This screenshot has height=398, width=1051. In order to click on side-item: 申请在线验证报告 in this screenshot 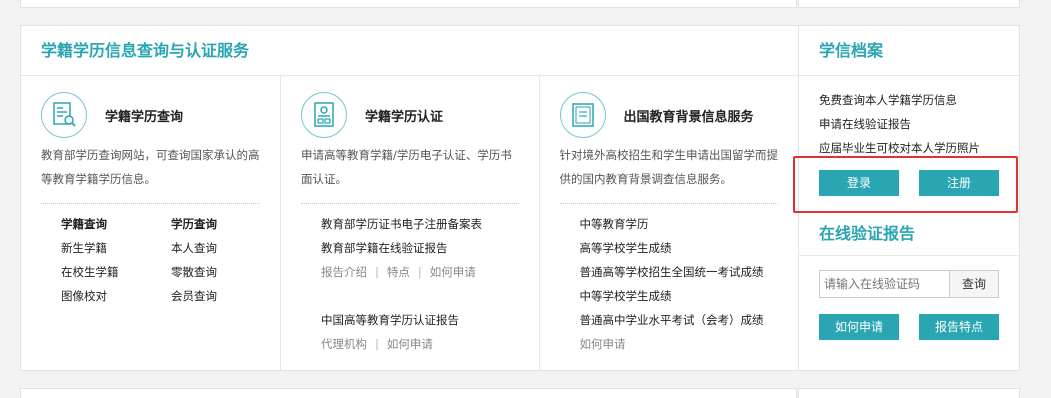, I will do `click(865, 124)`.